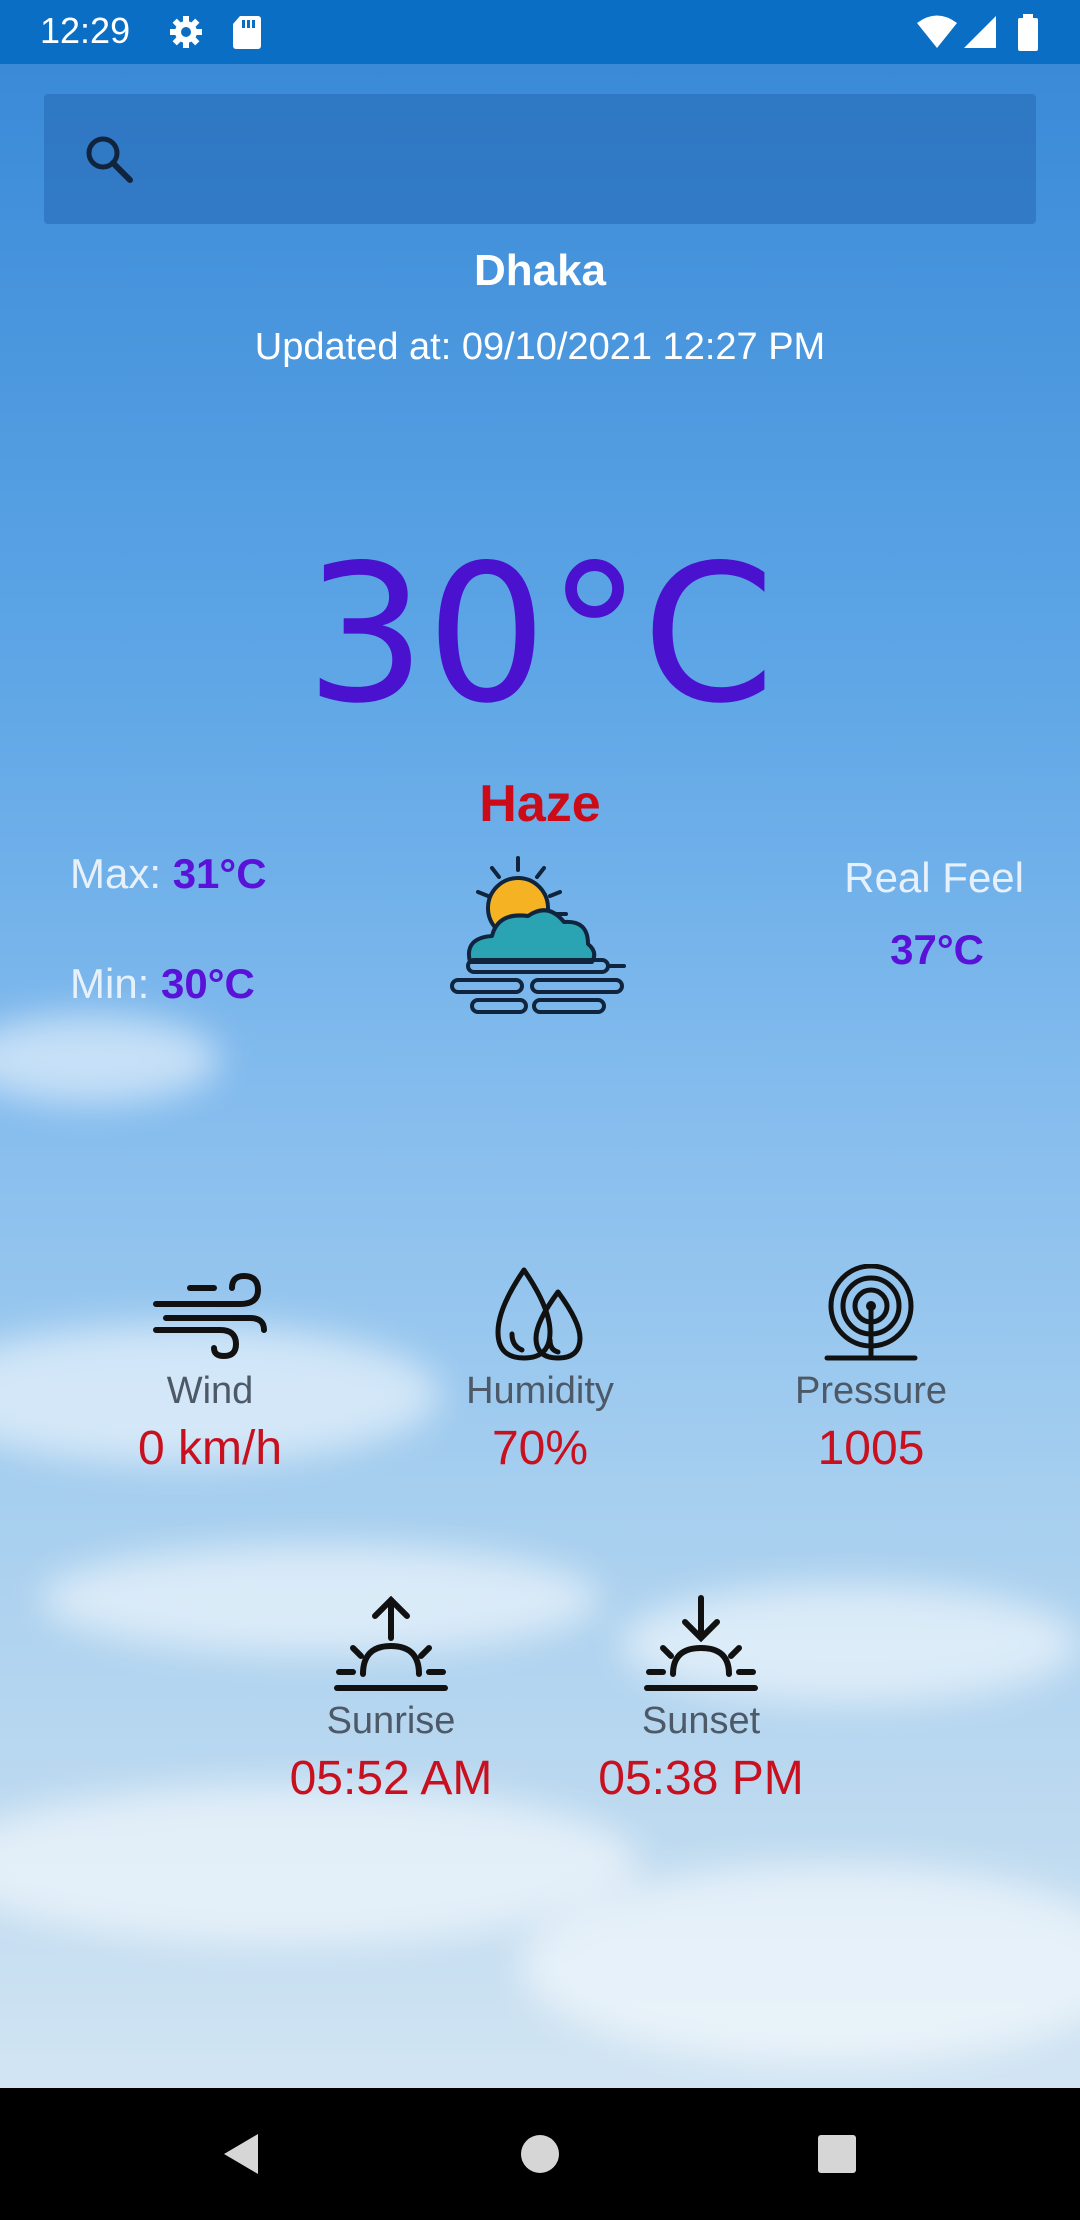  What do you see at coordinates (391, 1778) in the screenshot?
I see `sunrise-value: 05:52 AM` at bounding box center [391, 1778].